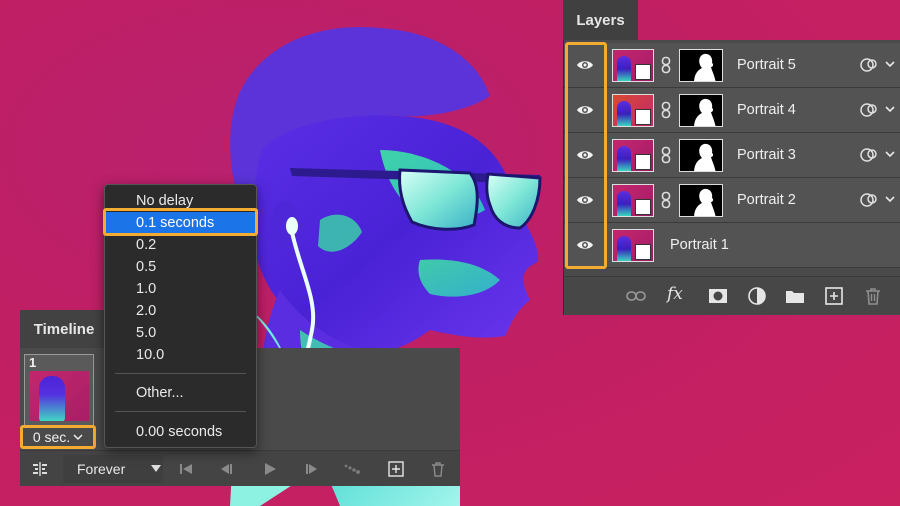  Describe the element at coordinates (270, 469) in the screenshot. I see `play-icon` at that location.